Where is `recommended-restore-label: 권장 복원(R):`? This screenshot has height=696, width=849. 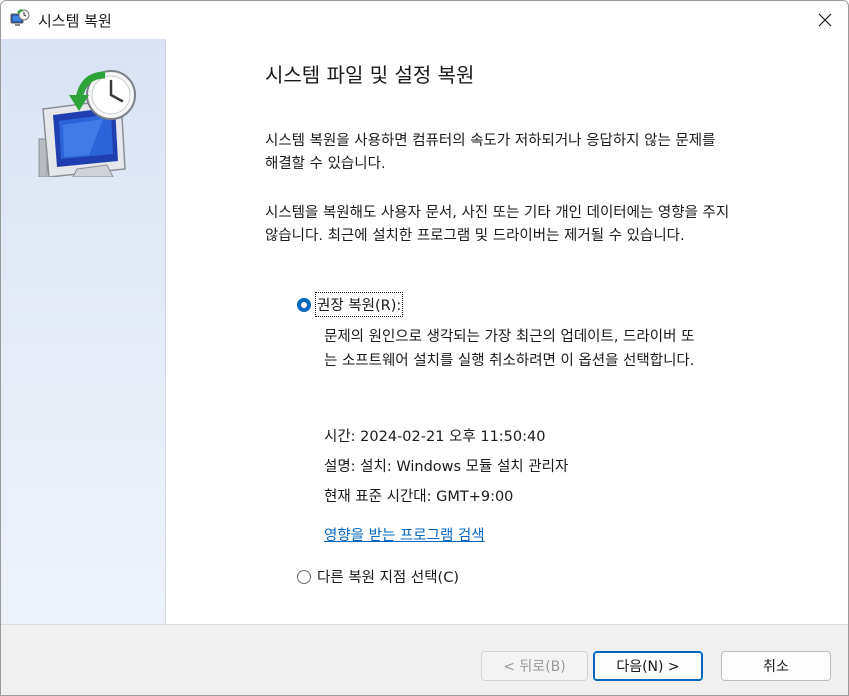
recommended-restore-label: 권장 복원(R): is located at coordinates (359, 304).